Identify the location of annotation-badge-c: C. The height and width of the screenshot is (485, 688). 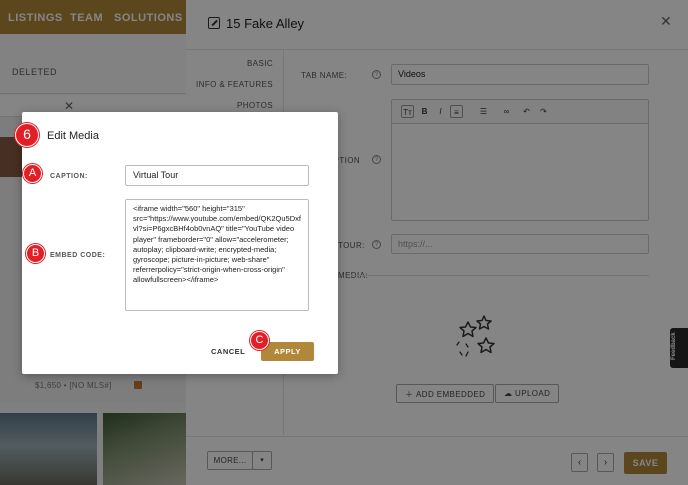
(259, 340).